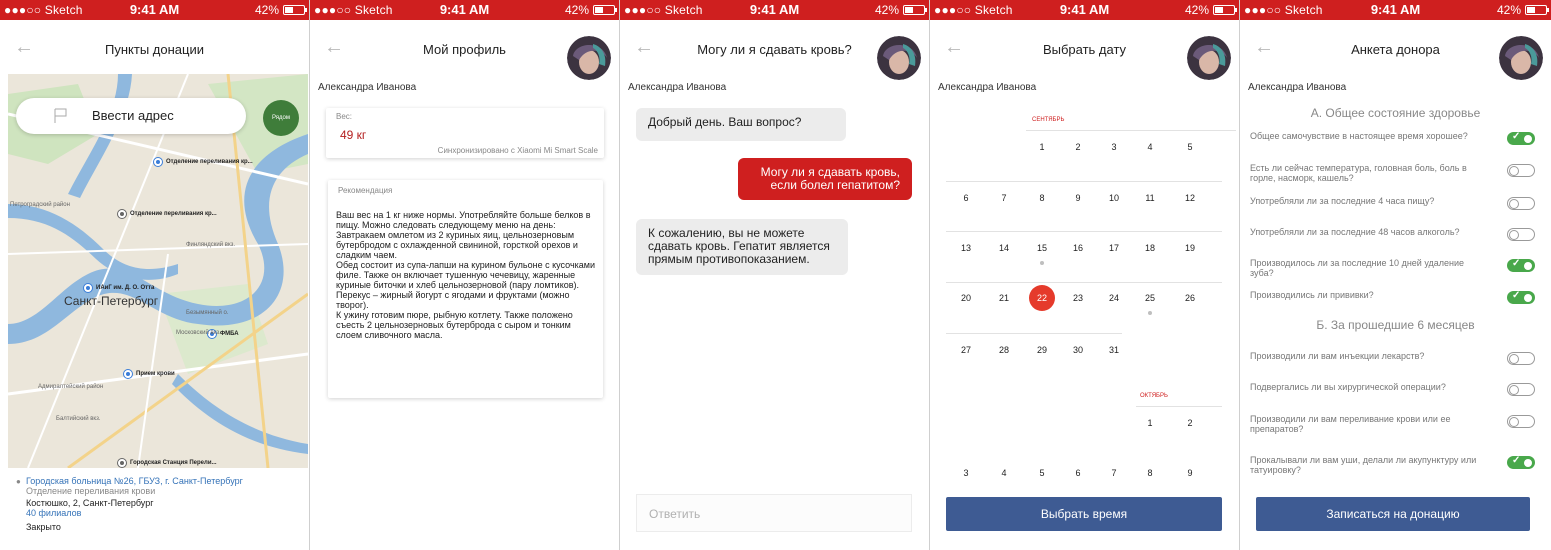  What do you see at coordinates (166, 513) in the screenshot?
I see `branches-link: 40 филиалов` at bounding box center [166, 513].